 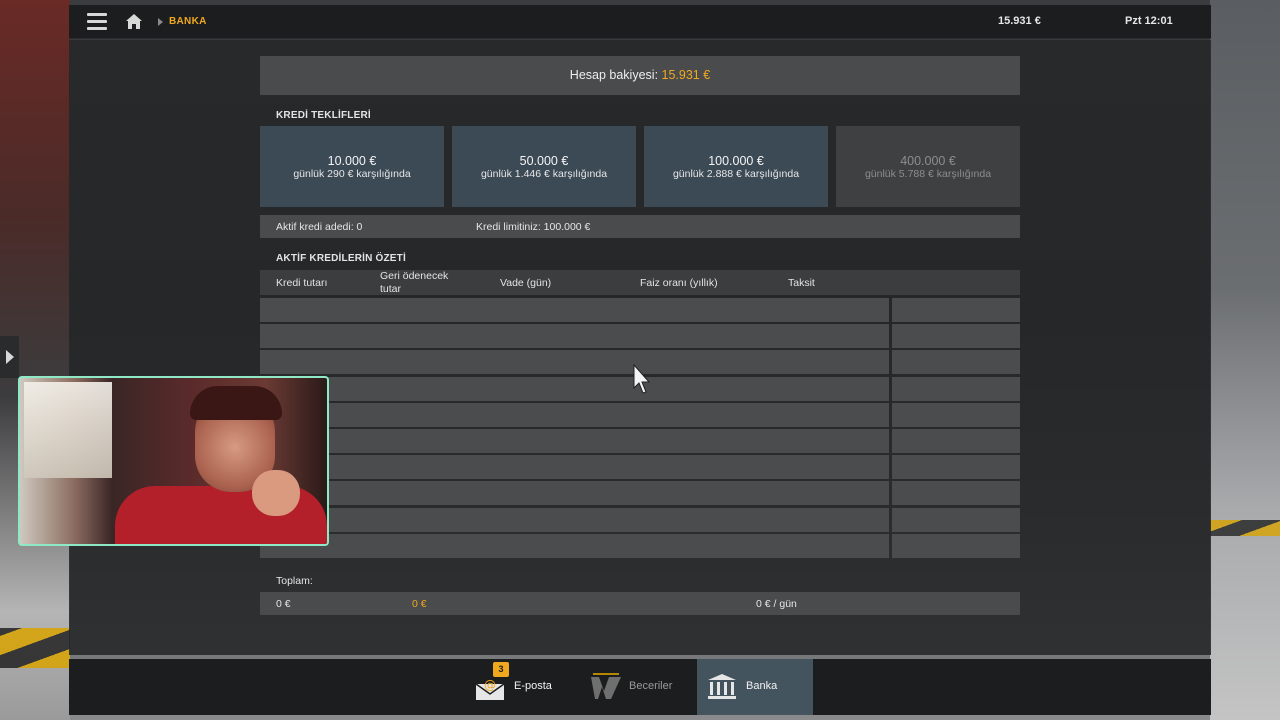 I want to click on col-installment: Taksit, so click(x=801, y=283).